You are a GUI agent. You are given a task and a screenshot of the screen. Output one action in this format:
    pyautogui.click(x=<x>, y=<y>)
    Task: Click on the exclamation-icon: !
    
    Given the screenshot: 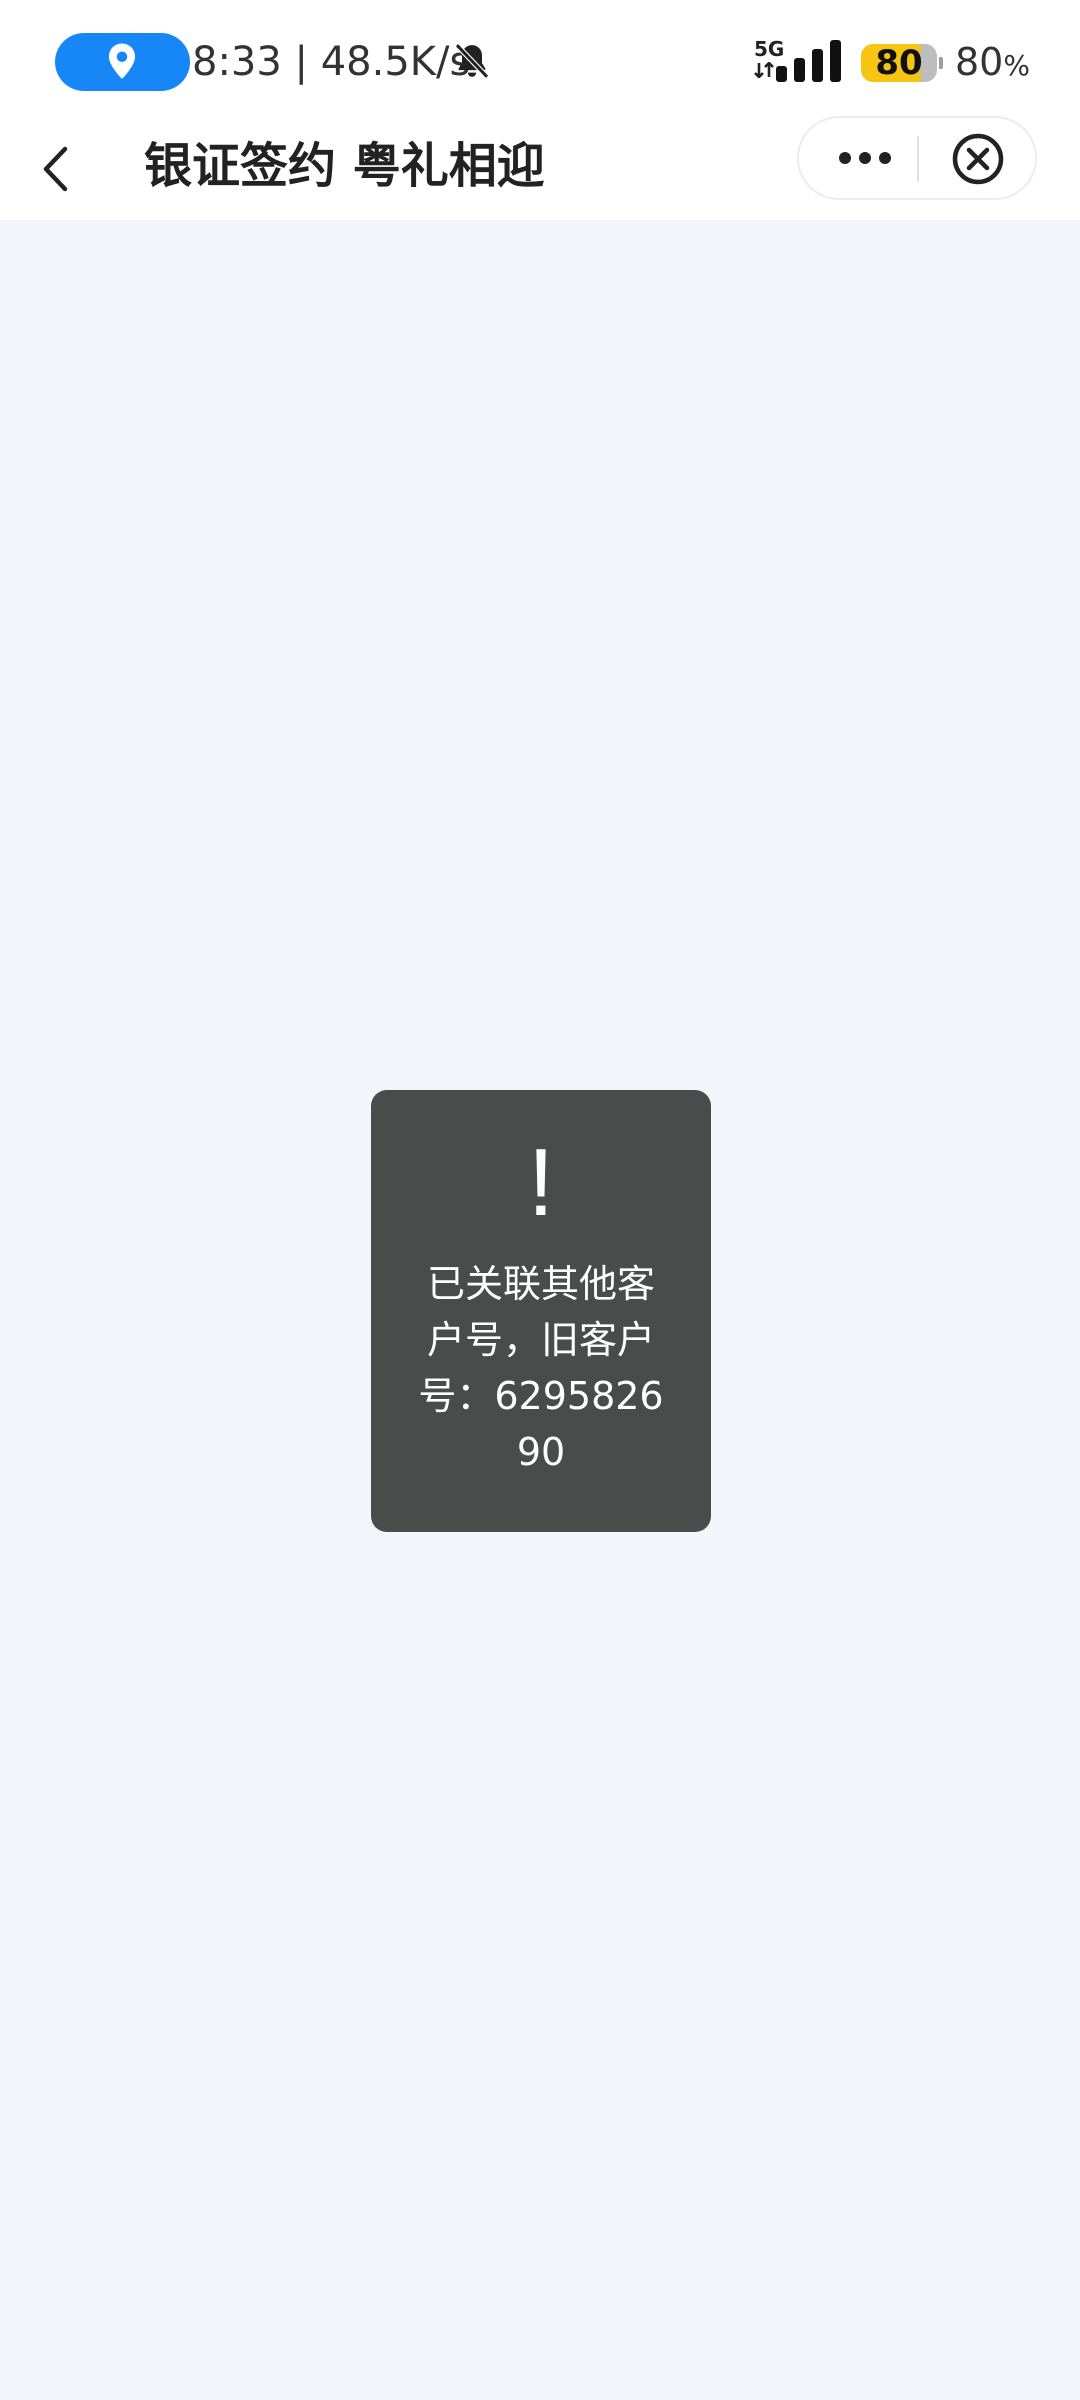 What is the action you would take?
    pyautogui.click(x=541, y=1182)
    